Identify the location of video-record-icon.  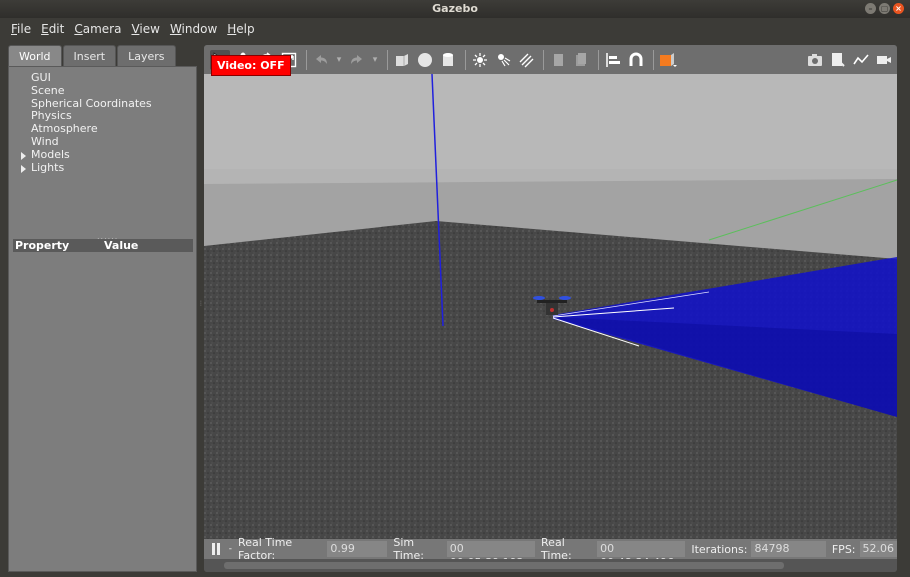
(884, 60).